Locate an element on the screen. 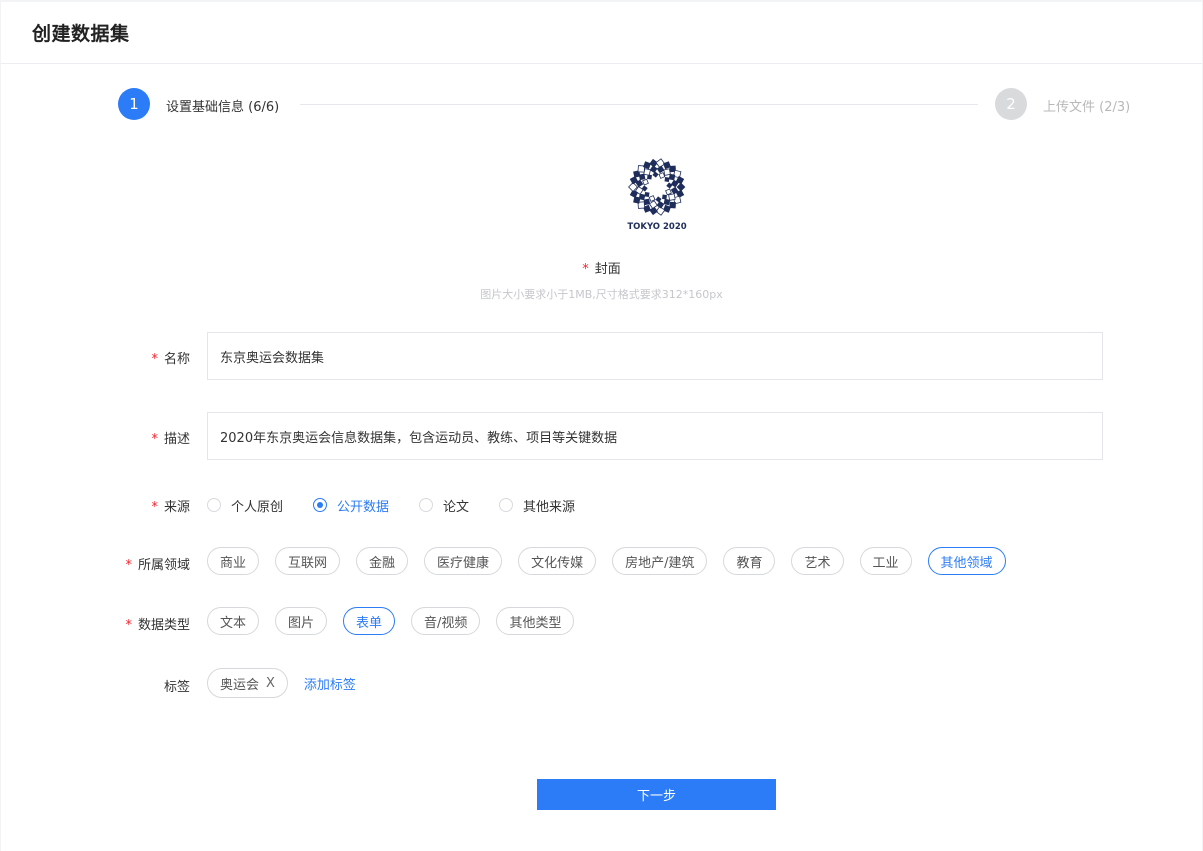 This screenshot has height=851, width=1203. source-radio-group: 个人原创 公开数据 论文 其他来源 is located at coordinates (406, 505).